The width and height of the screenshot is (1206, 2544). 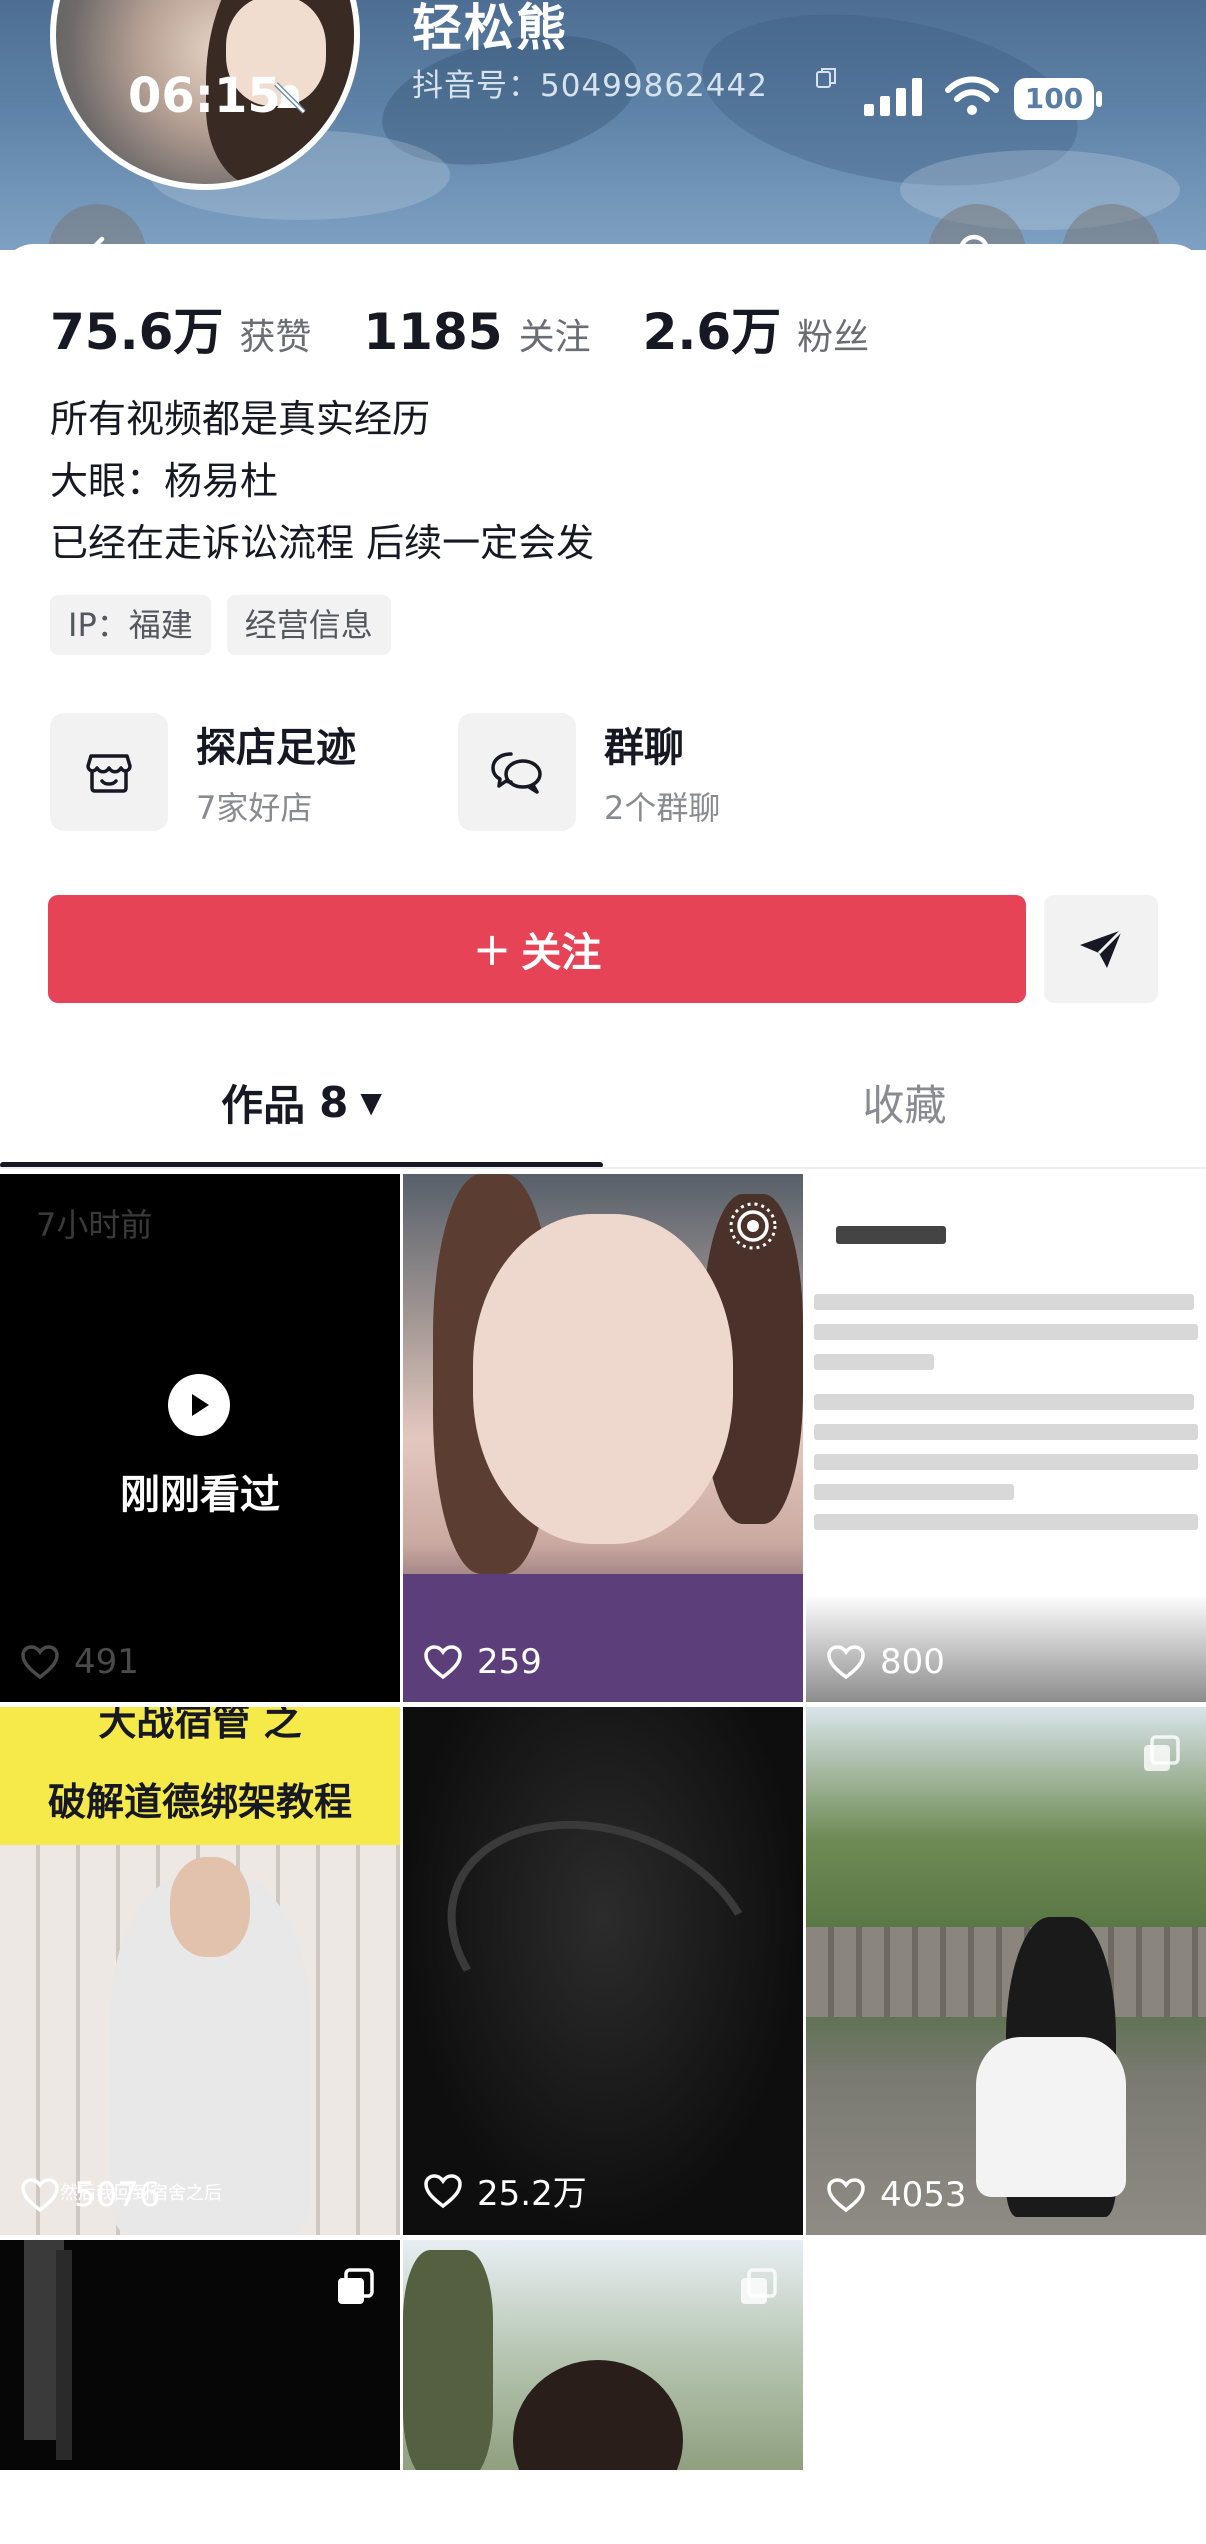 I want to click on profile-tags: IP：福建 经营信息, so click(x=228, y=625).